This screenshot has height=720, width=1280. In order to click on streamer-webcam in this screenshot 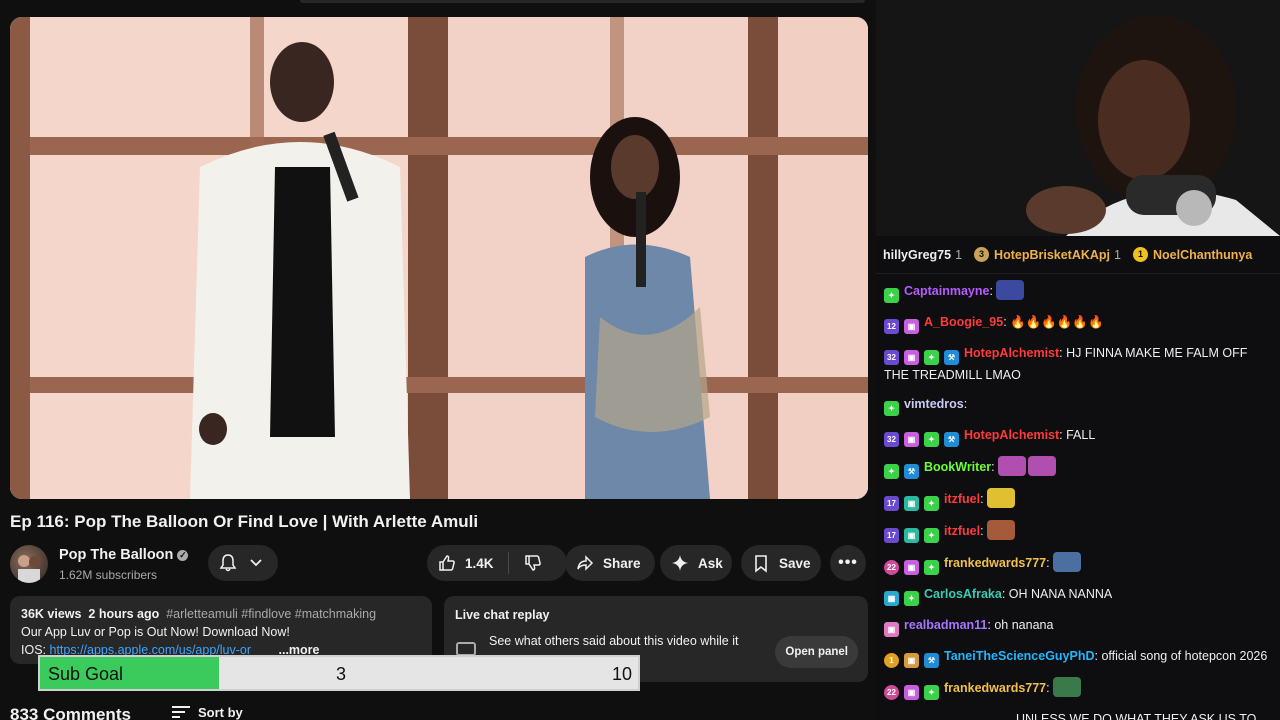, I will do `click(1078, 118)`.